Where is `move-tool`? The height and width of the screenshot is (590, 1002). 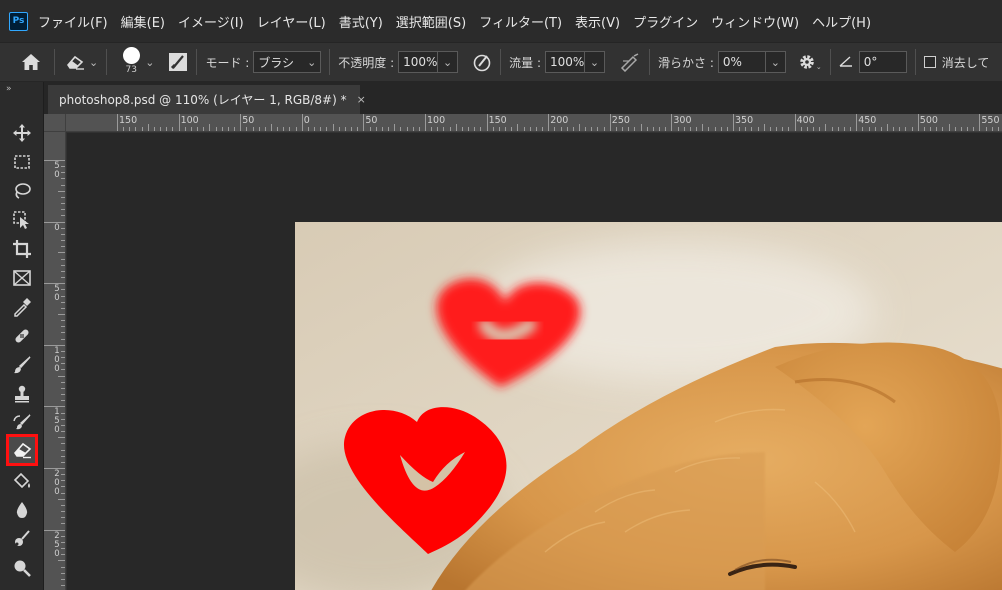
move-tool is located at coordinates (22, 133).